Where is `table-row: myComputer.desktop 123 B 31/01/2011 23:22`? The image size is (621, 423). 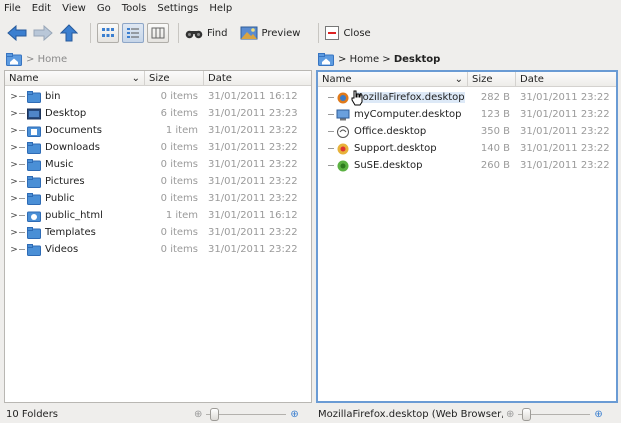
table-row: myComputer.desktop 123 B 31/01/2011 23:22 is located at coordinates (467, 114).